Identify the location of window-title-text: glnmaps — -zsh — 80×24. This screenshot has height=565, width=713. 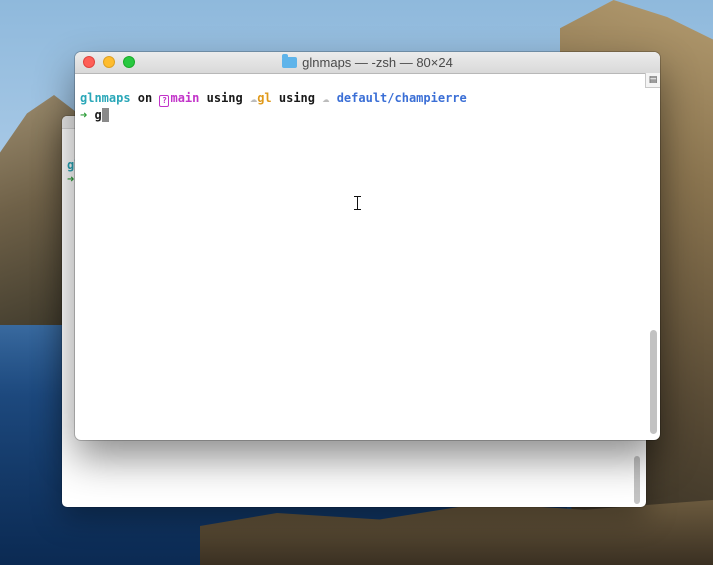
(377, 62).